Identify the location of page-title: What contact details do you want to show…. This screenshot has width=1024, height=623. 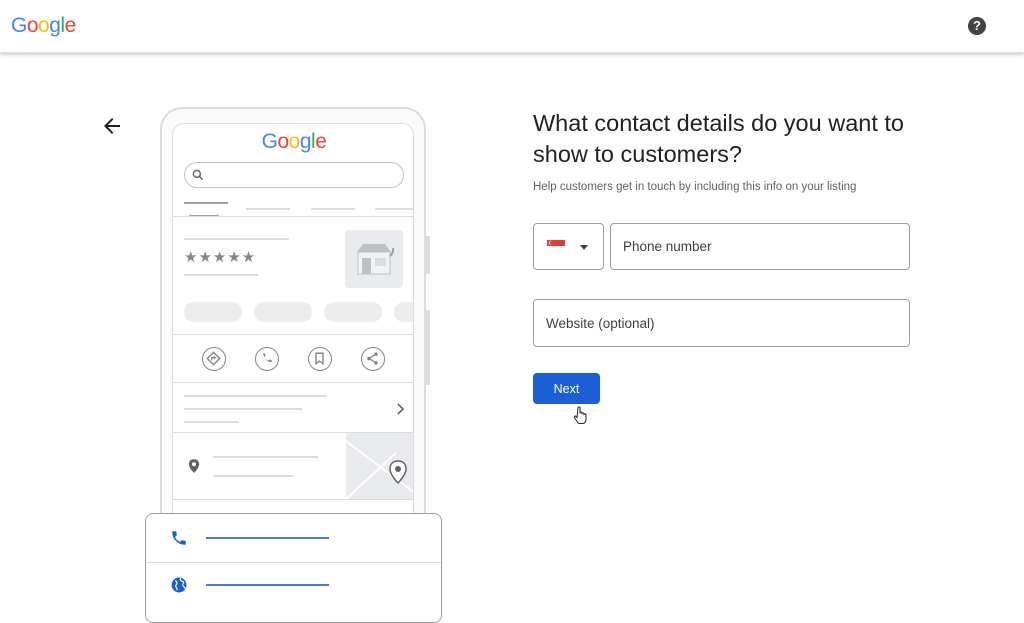
(718, 138).